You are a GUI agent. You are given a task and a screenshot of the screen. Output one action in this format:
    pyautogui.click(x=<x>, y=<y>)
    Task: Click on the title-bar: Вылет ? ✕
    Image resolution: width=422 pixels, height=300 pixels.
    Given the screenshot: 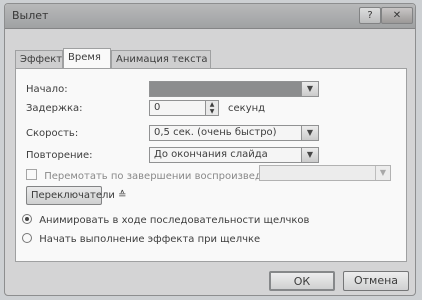 What is the action you would take?
    pyautogui.click(x=210, y=16)
    